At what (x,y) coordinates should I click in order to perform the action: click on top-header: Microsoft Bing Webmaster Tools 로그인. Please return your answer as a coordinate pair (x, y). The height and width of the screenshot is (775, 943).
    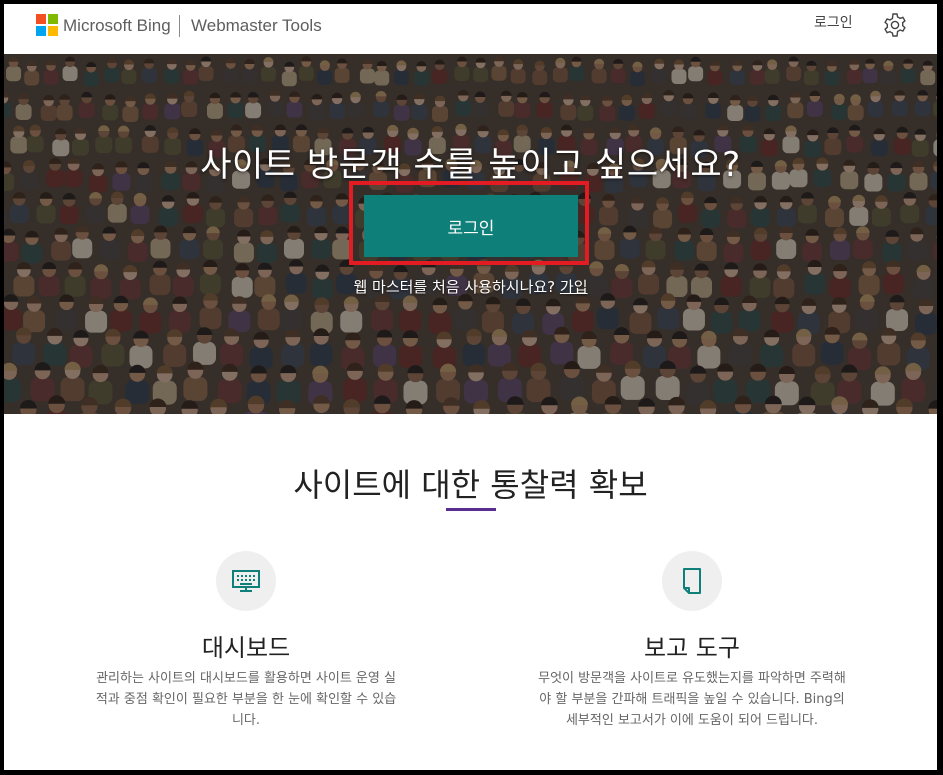
    Looking at the image, I should click on (470, 29).